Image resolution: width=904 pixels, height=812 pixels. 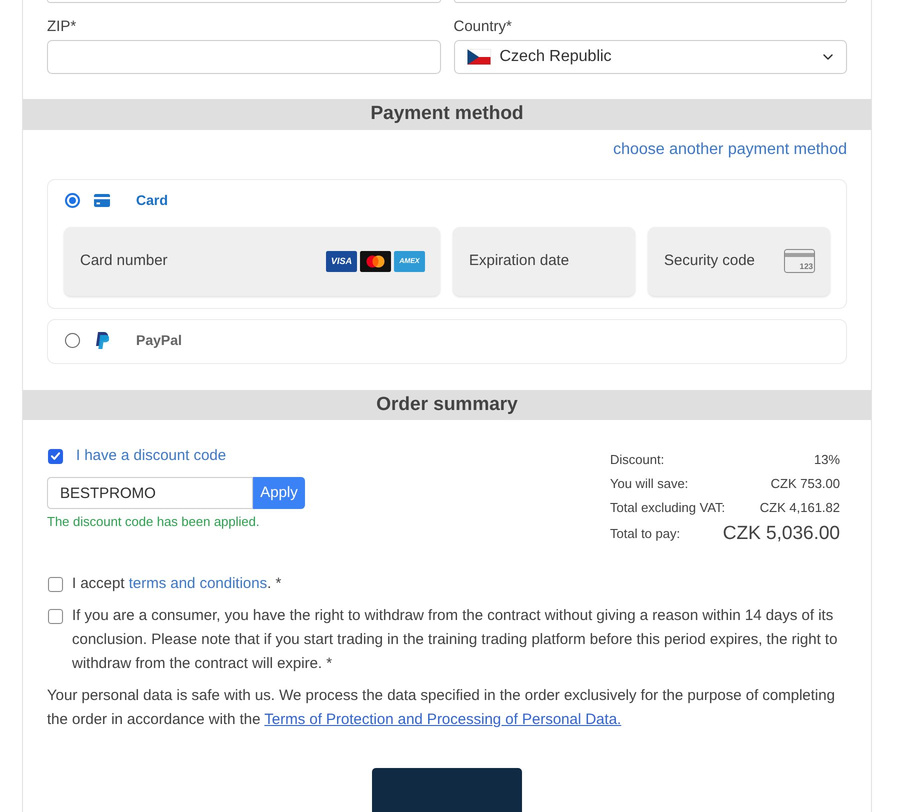 What do you see at coordinates (649, 484) in the screenshot?
I see `summary-label: You will save:` at bounding box center [649, 484].